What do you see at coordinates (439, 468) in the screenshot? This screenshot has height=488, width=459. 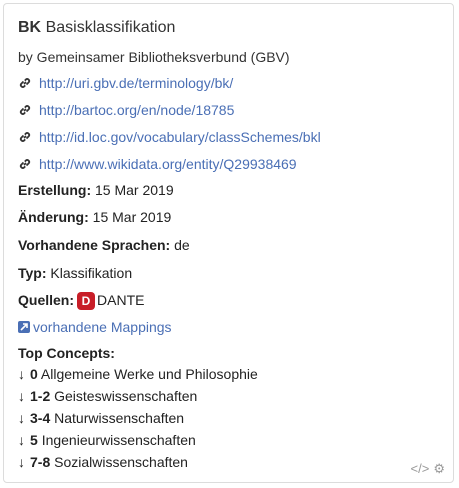 I see `gear-icon: ⚙` at bounding box center [439, 468].